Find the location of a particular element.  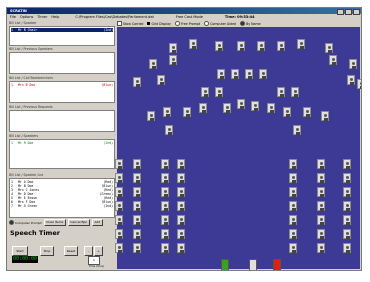

list-item: 1 Mr B Chair (Ind) is located at coordinates (62, 29).